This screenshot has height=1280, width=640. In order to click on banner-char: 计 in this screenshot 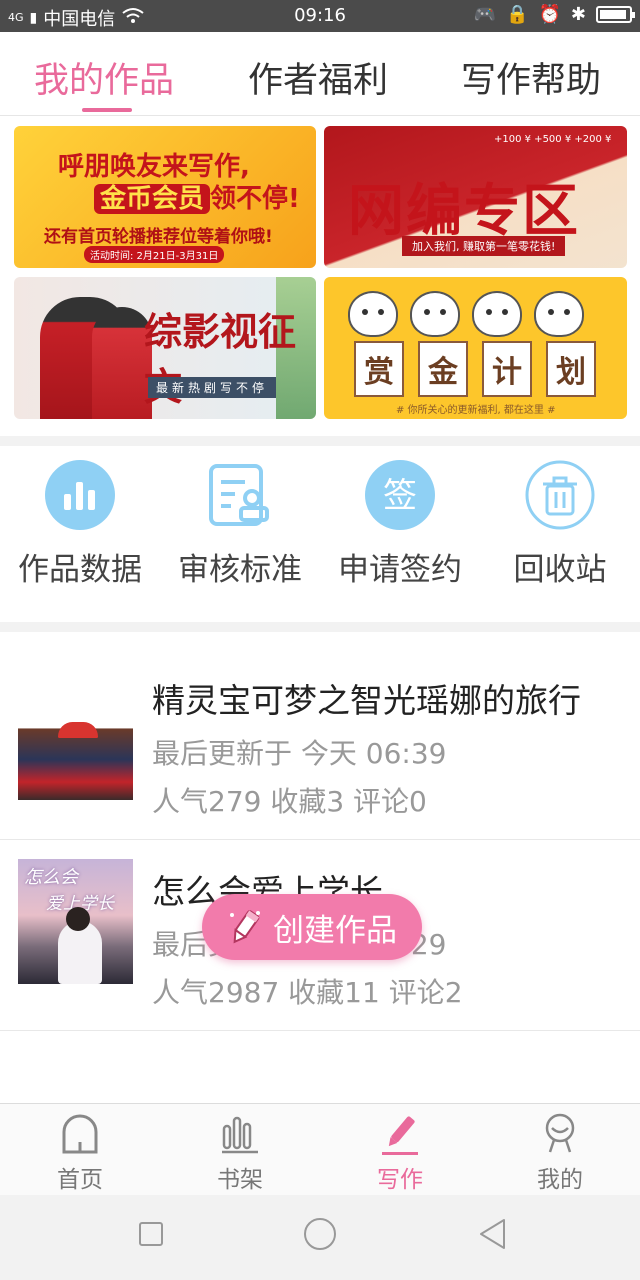, I will do `click(507, 369)`.